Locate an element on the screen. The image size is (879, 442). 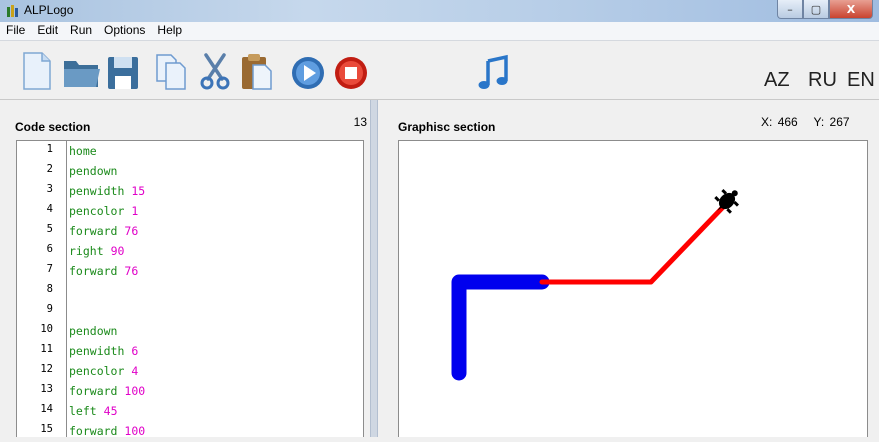
command-argument: 15 is located at coordinates (138, 191).